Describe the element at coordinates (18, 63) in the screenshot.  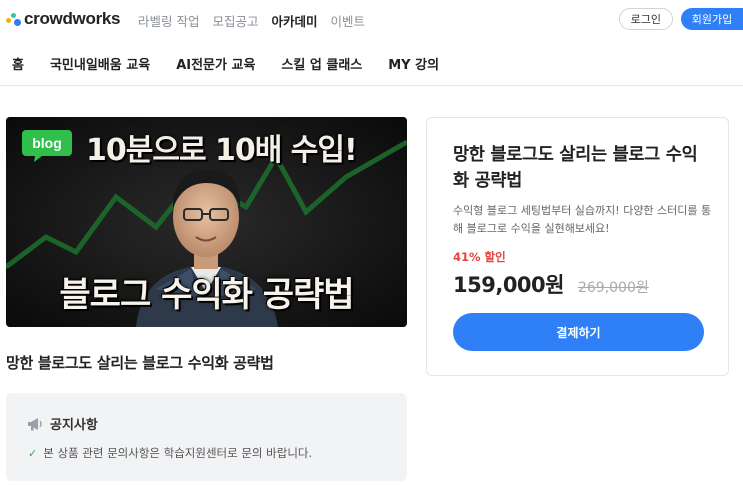
I see `sub-nav-item-home: 홈` at that location.